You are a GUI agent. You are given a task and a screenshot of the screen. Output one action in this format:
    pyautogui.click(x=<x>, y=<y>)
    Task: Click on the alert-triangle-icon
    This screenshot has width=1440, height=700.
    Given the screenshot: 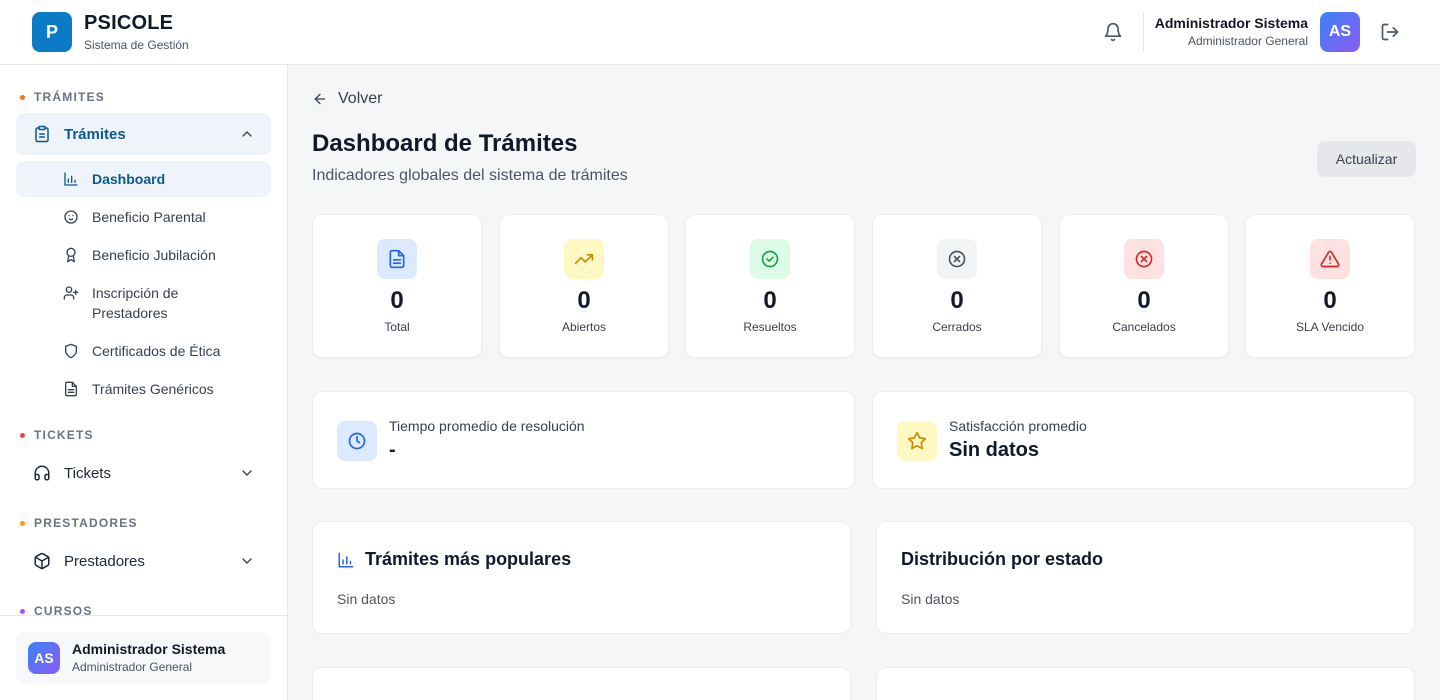 What is the action you would take?
    pyautogui.click(x=1330, y=259)
    